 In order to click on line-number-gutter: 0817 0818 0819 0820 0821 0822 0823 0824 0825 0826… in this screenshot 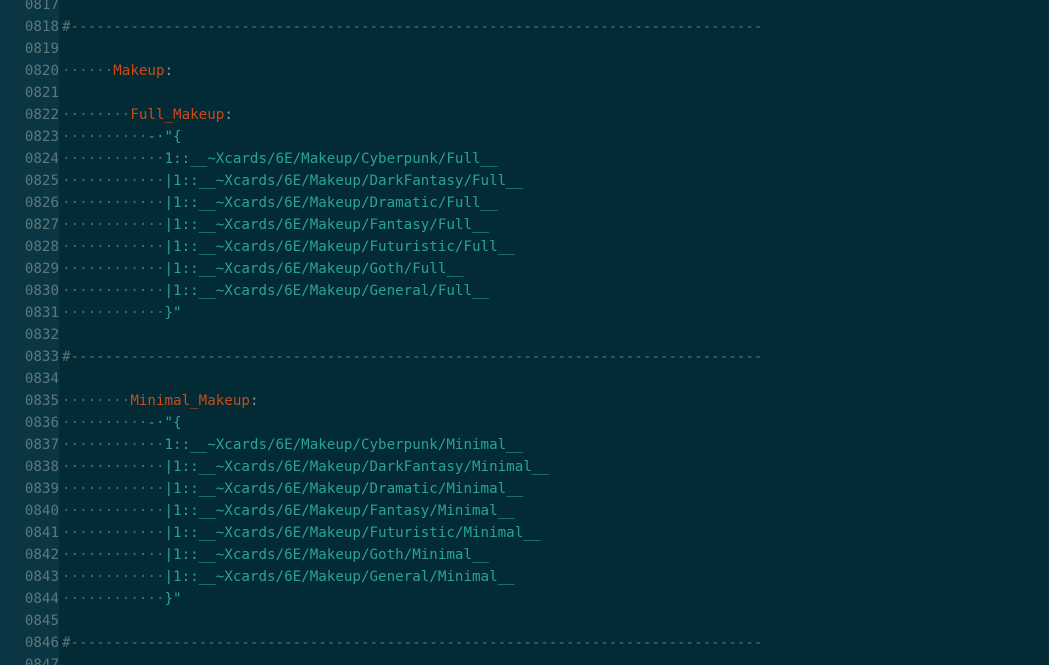, I will do `click(29, 332)`.